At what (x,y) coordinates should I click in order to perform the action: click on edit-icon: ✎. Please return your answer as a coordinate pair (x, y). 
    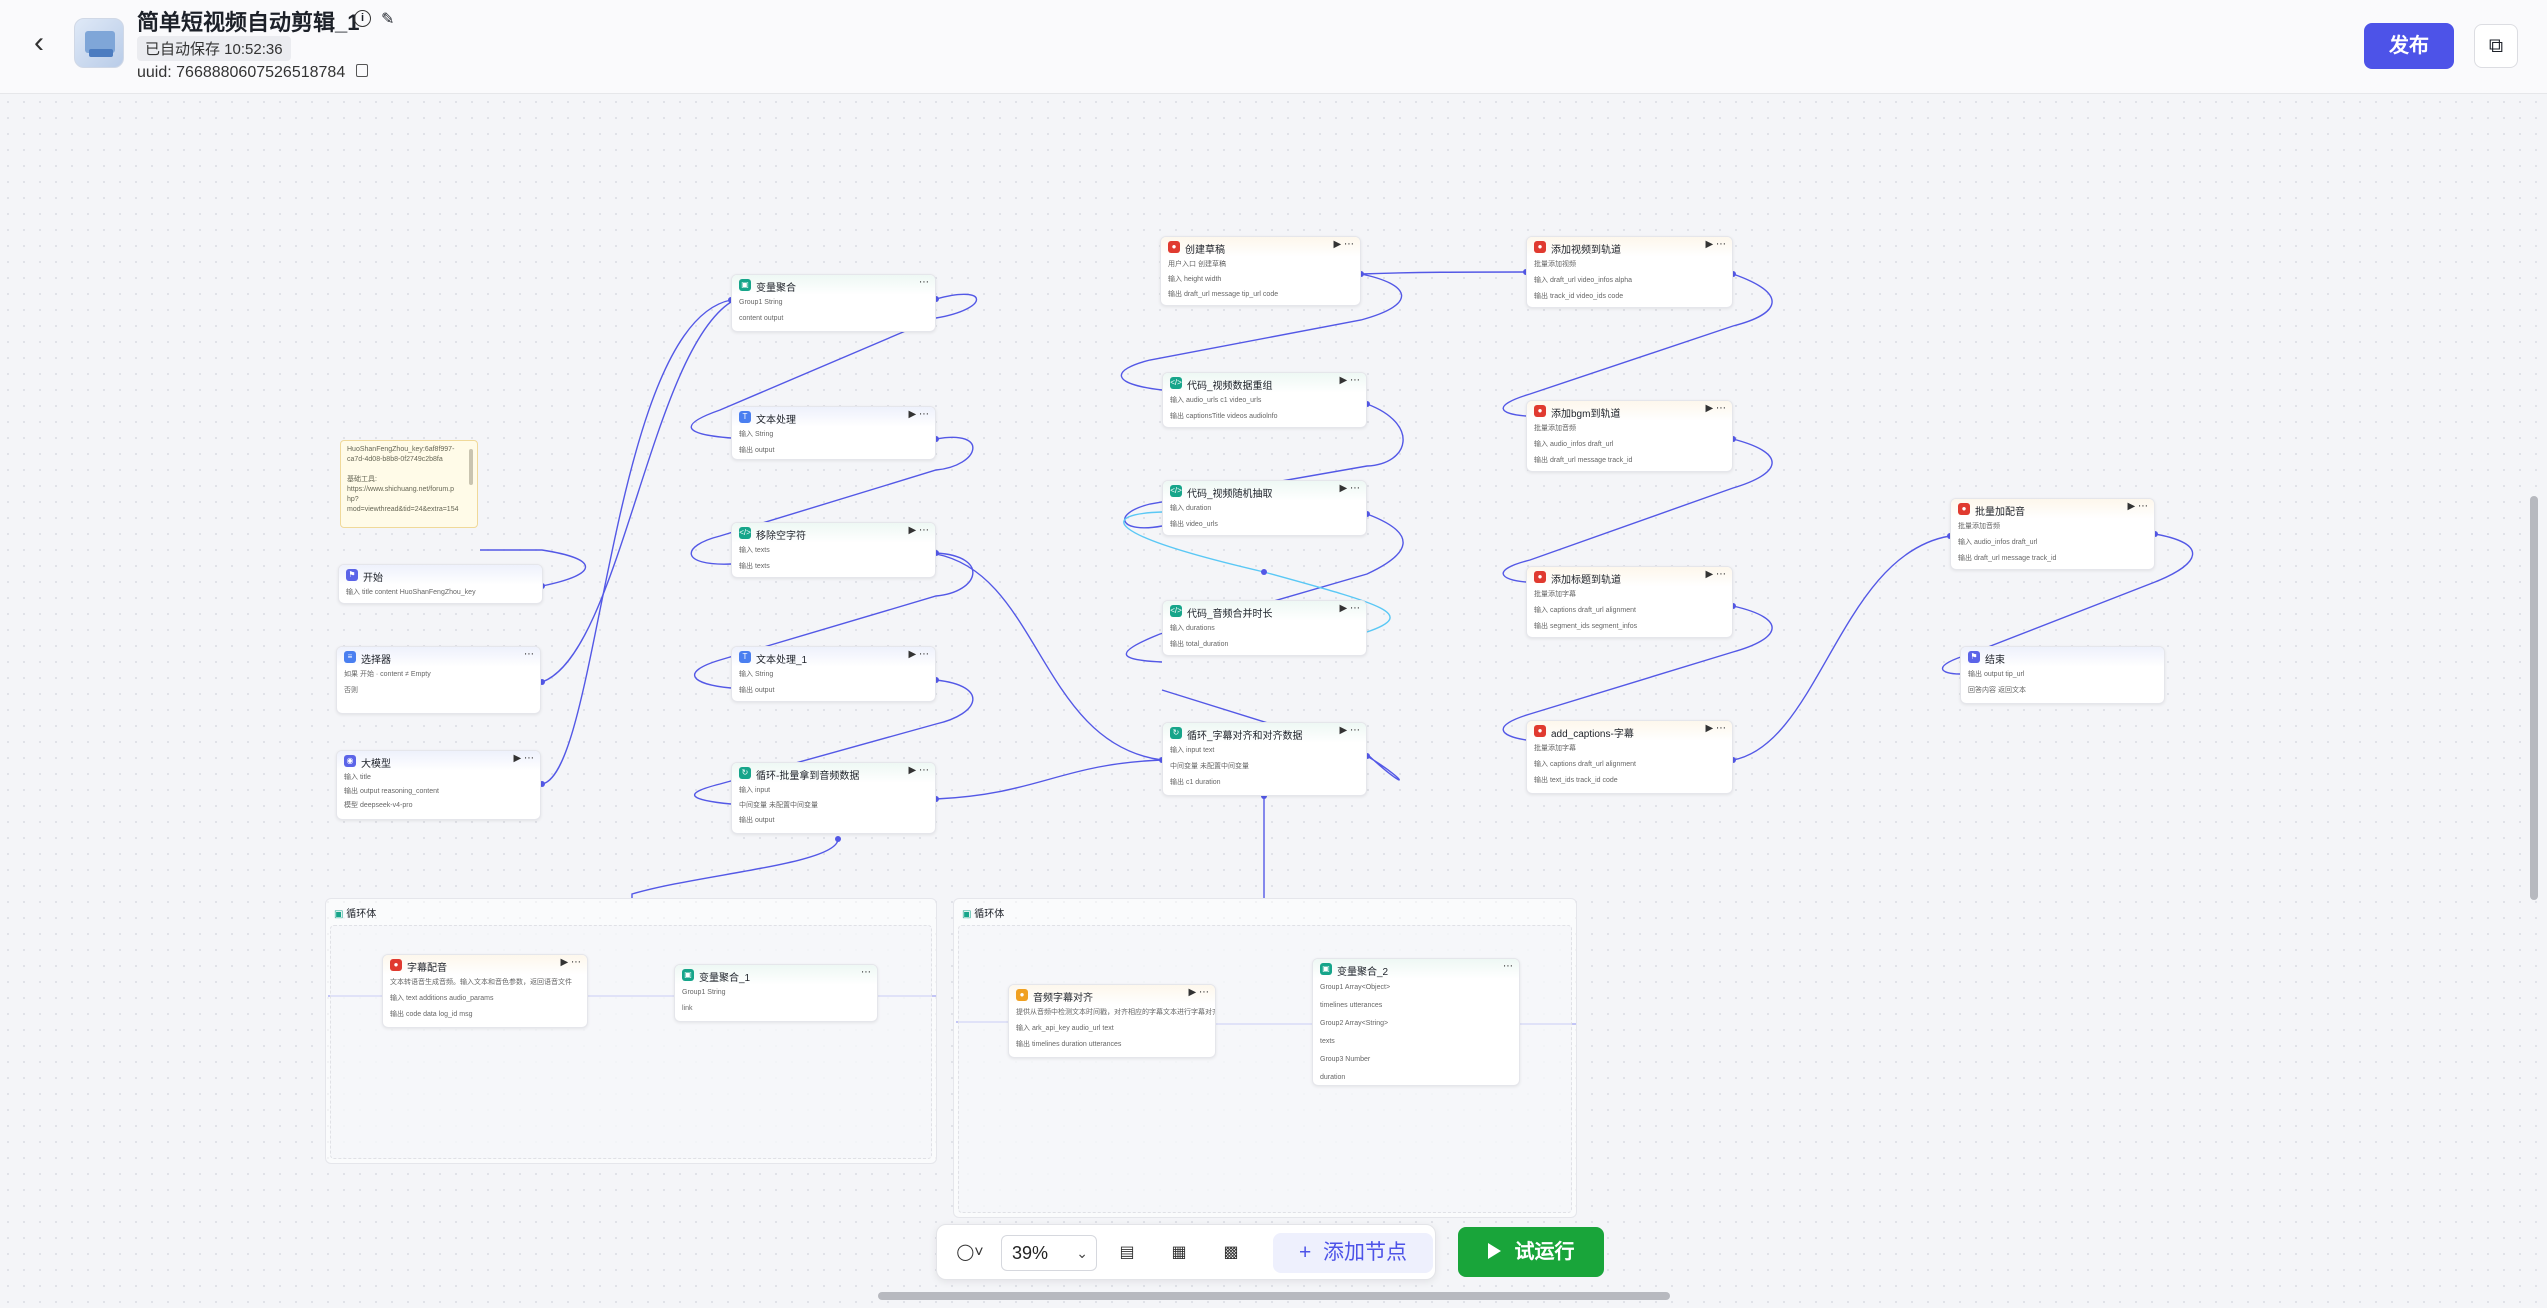
    Looking at the image, I should click on (390, 18).